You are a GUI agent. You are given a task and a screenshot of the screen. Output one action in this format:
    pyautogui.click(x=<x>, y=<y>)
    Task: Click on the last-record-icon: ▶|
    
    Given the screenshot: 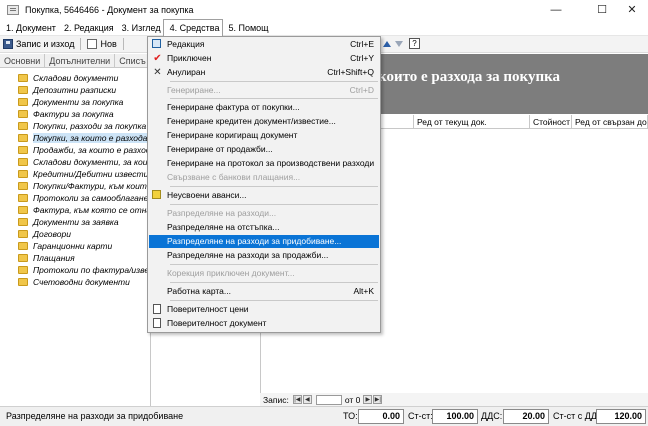 What is the action you would take?
    pyautogui.click(x=378, y=399)
    